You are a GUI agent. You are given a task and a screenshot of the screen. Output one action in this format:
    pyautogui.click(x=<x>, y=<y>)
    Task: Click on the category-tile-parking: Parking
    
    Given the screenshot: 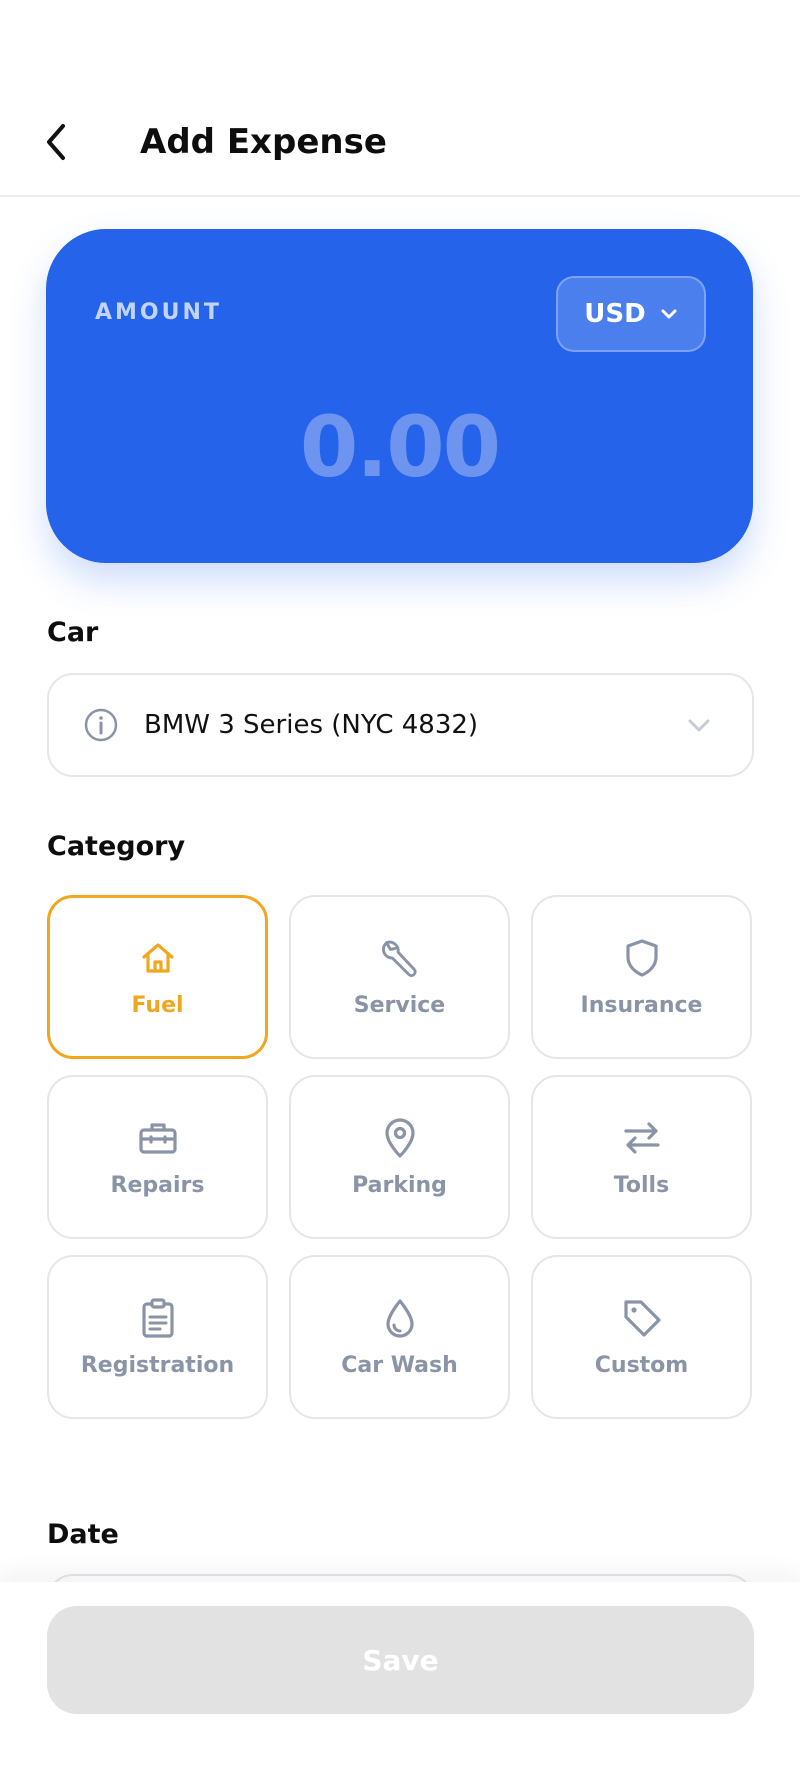 What is the action you would take?
    pyautogui.click(x=399, y=1157)
    